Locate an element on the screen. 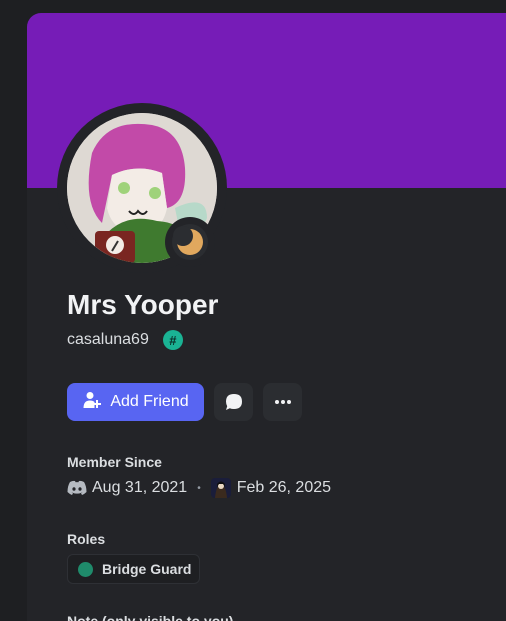  add-friend-icon is located at coordinates (92, 402).